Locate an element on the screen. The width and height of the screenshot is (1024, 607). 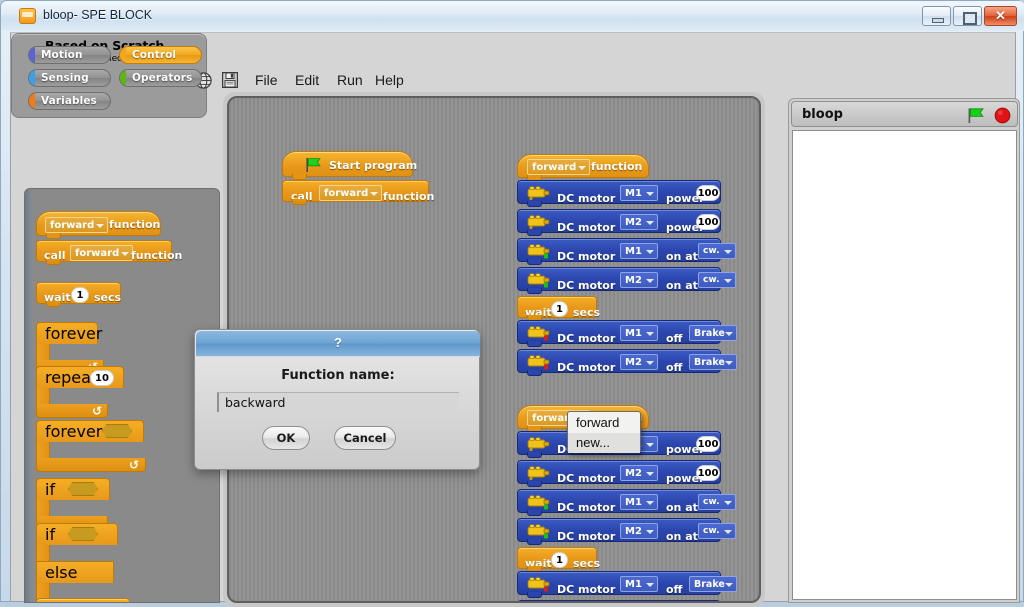
category-button-variables: Variables is located at coordinates (69, 101).